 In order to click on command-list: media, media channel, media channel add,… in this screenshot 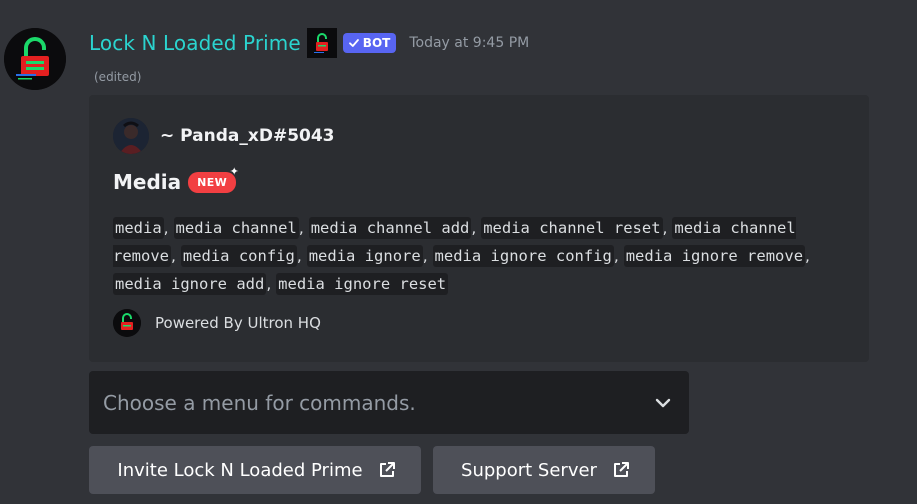, I will do `click(483, 256)`.